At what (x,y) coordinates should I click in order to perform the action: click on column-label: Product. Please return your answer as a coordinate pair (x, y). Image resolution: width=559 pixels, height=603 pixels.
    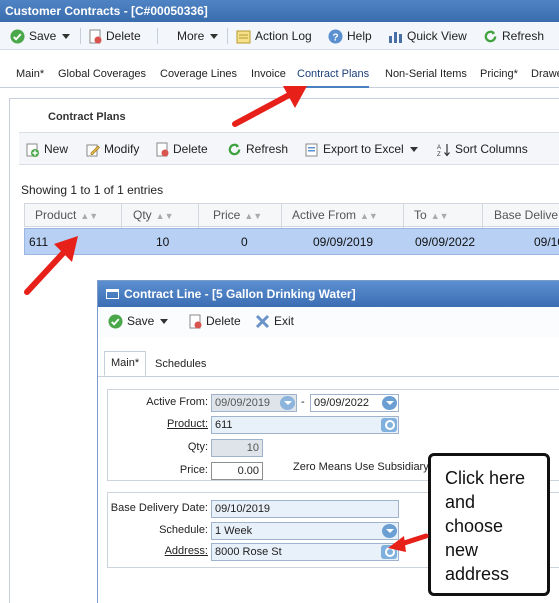
    Looking at the image, I should click on (56, 215).